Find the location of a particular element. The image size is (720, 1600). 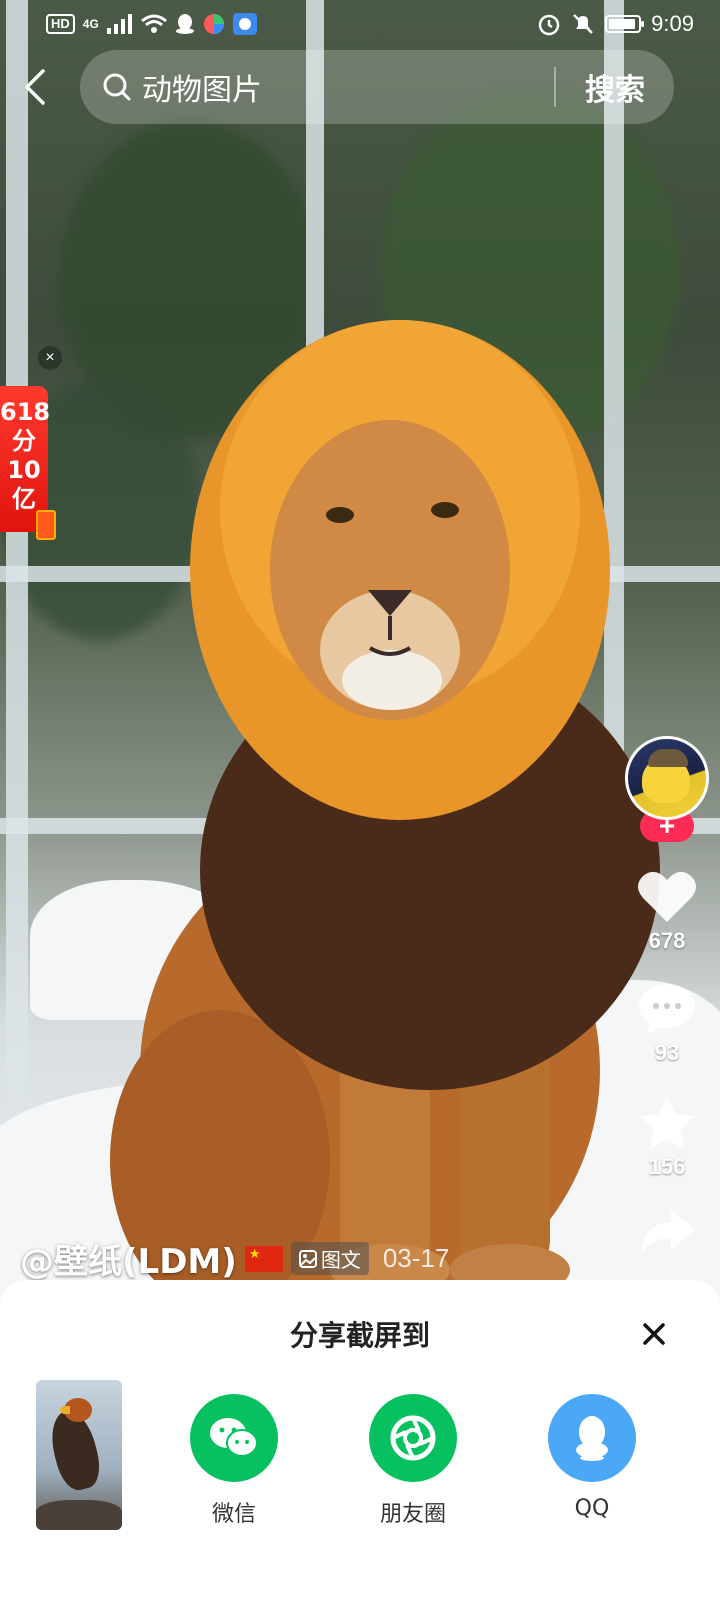

battery-icon is located at coordinates (625, 24).